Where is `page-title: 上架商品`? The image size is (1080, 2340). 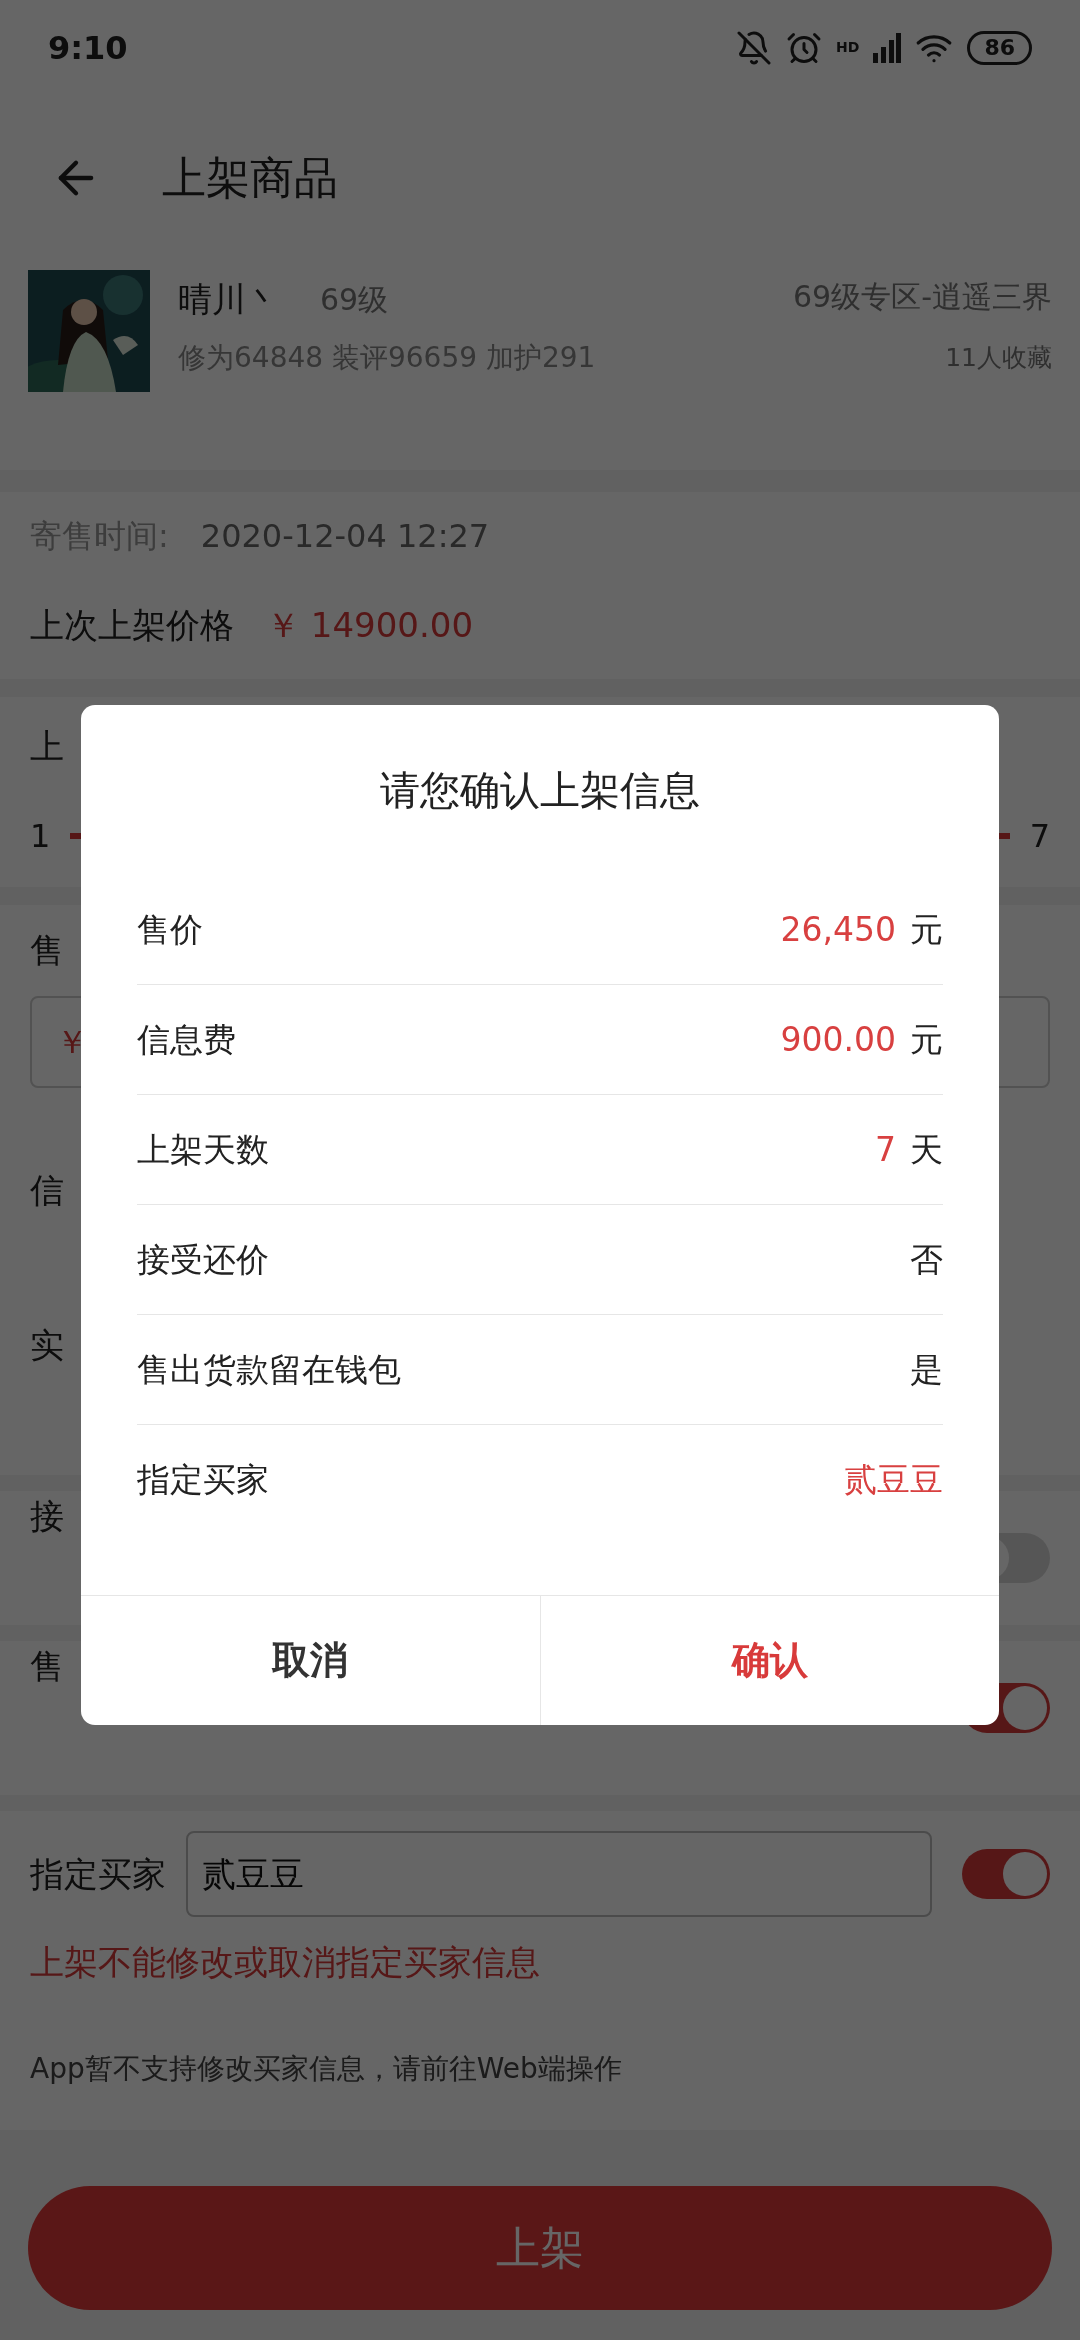
page-title: 上架商品 is located at coordinates (250, 177).